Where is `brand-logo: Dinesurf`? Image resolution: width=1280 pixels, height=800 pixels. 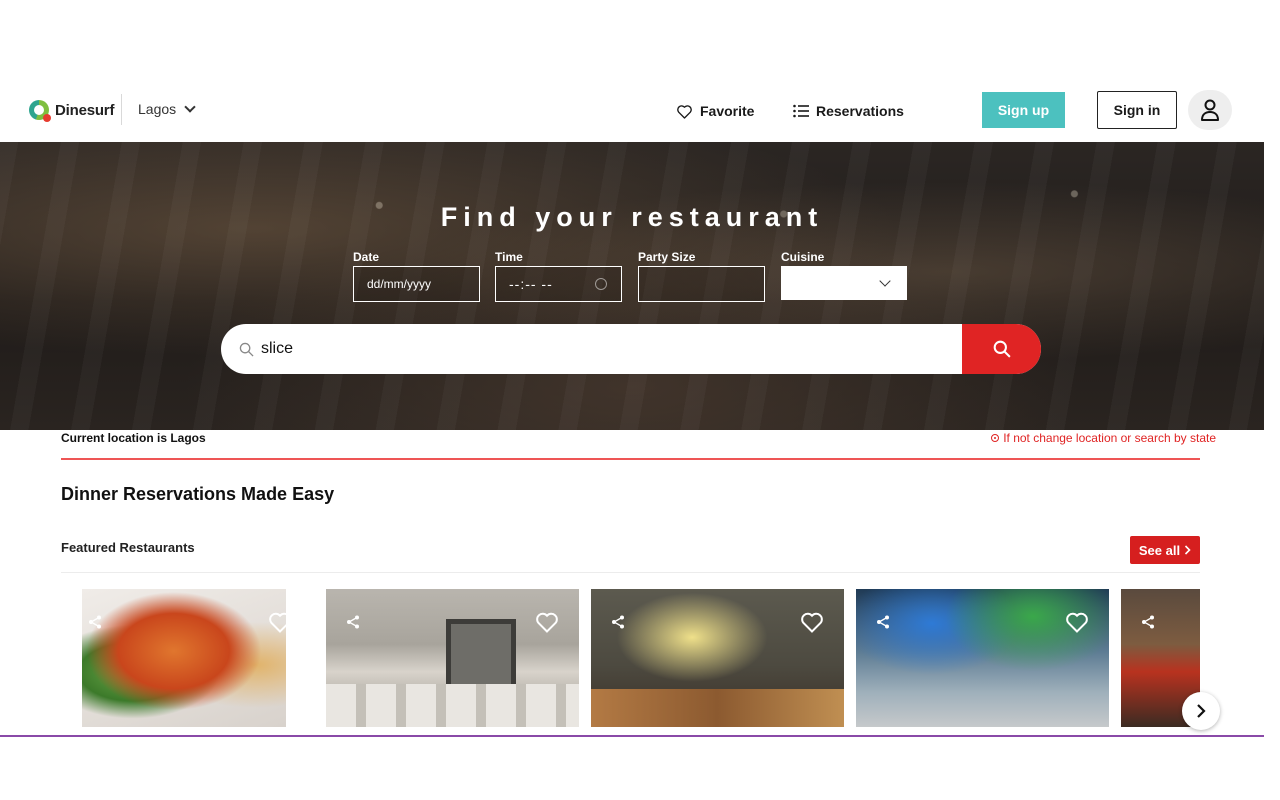 brand-logo: Dinesurf is located at coordinates (72, 111).